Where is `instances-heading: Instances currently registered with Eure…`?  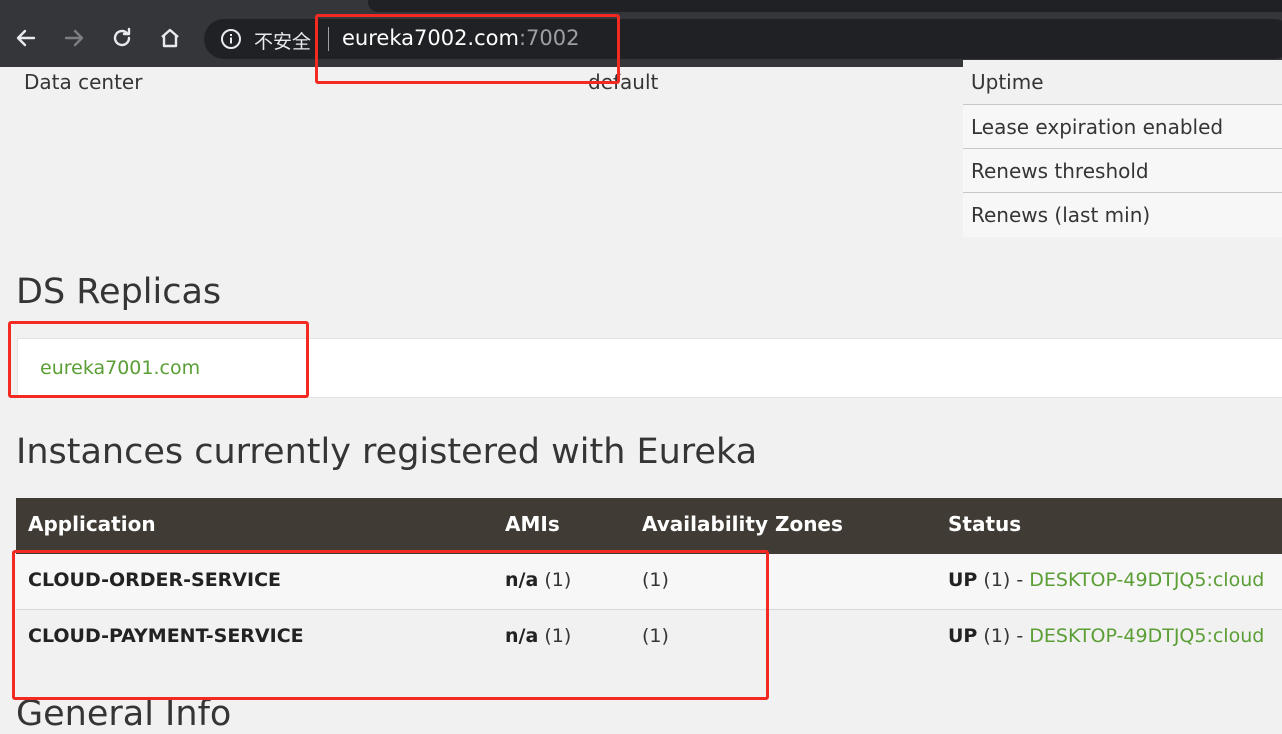
instances-heading: Instances currently registered with Eure… is located at coordinates (387, 452).